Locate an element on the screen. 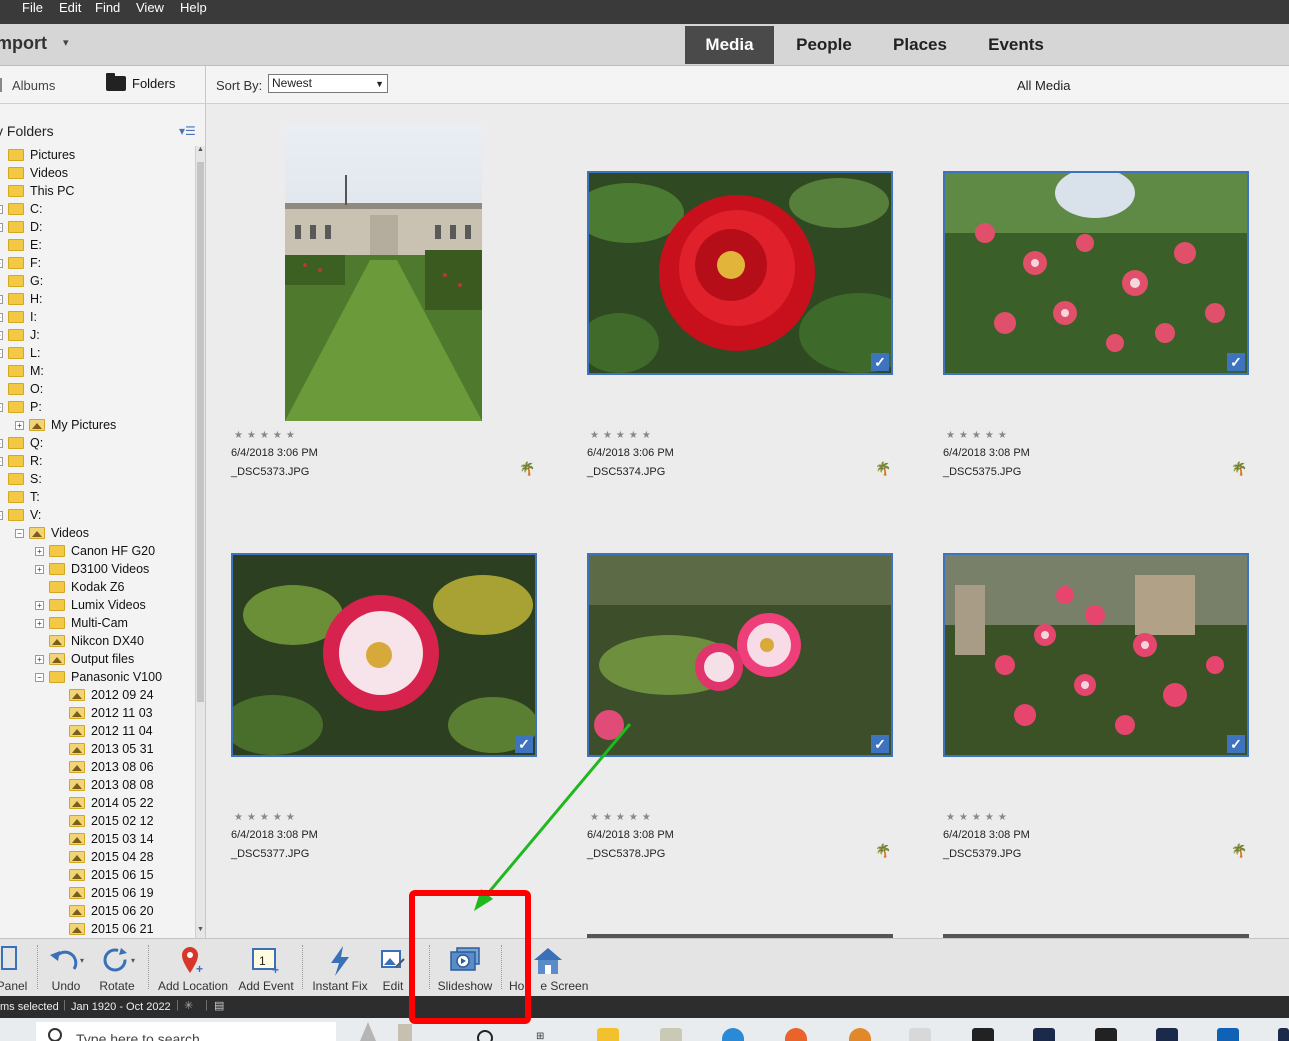 The width and height of the screenshot is (1289, 1041). import-button: mport is located at coordinates (23, 43).